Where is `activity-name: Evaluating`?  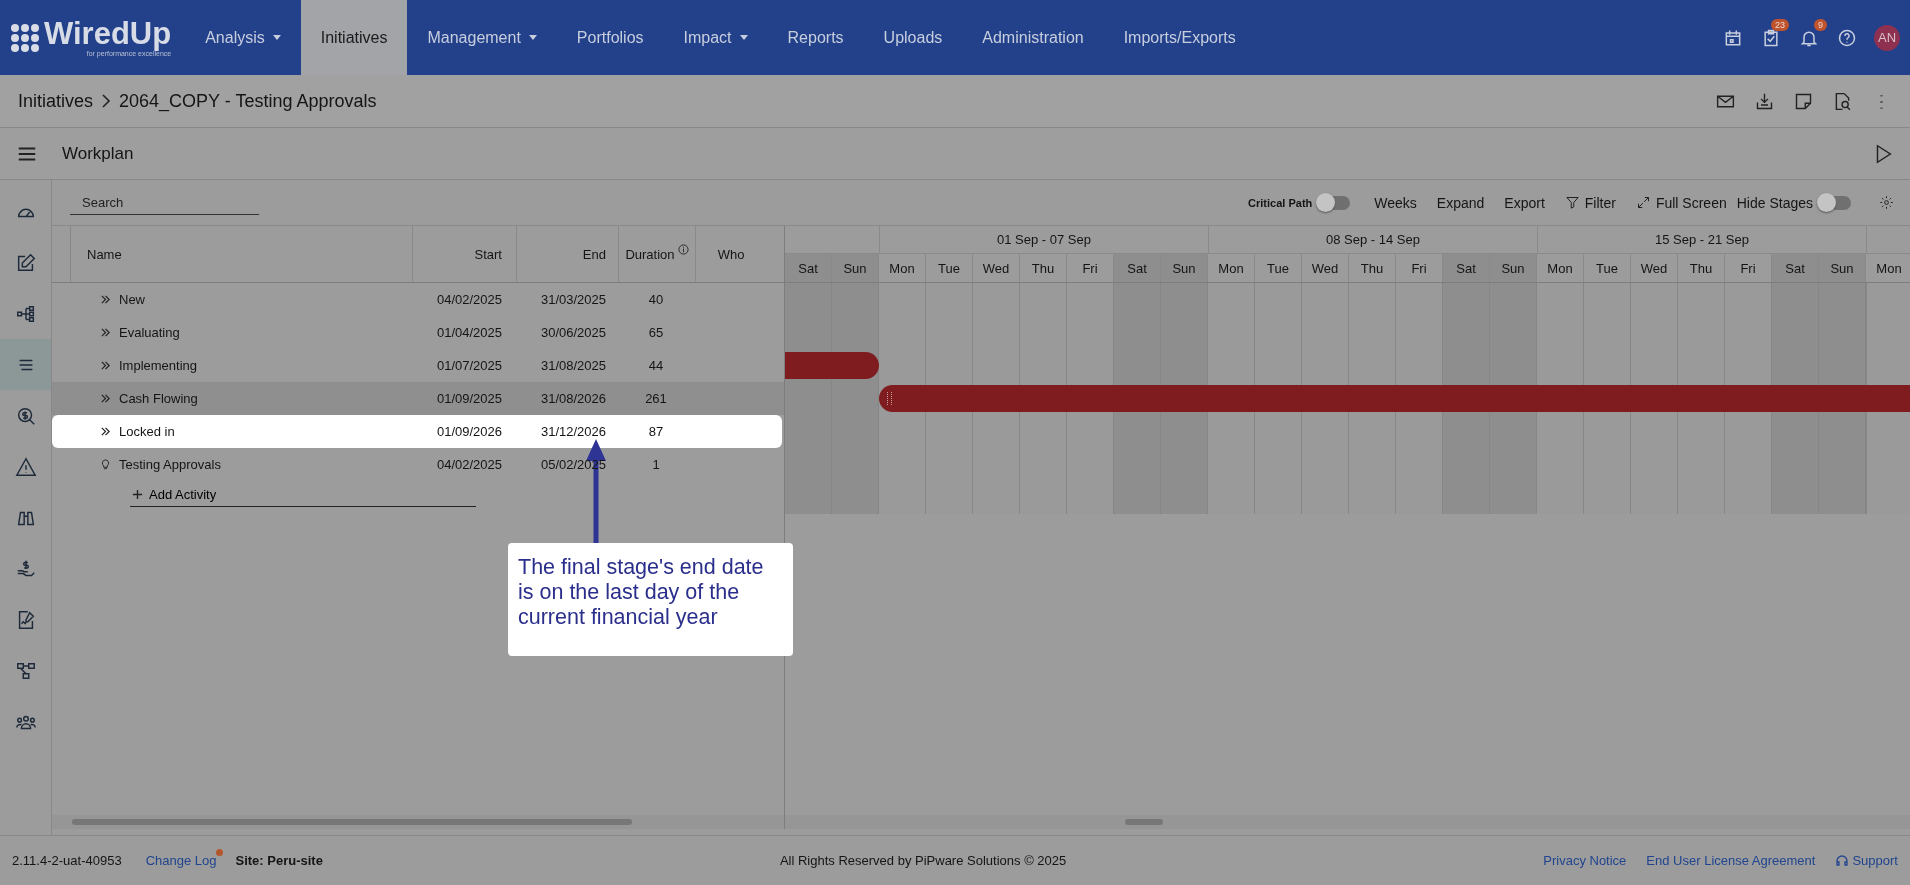
activity-name: Evaluating is located at coordinates (149, 332).